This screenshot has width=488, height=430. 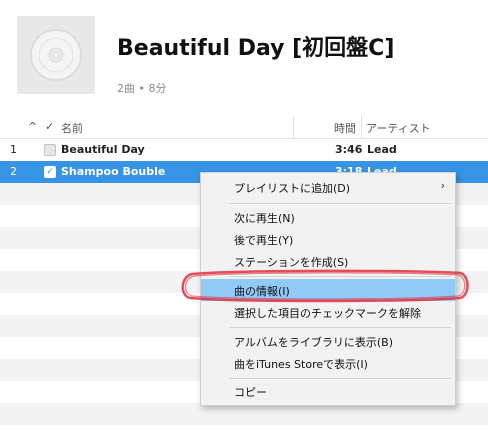 I want to click on album-artwork, so click(x=56, y=55).